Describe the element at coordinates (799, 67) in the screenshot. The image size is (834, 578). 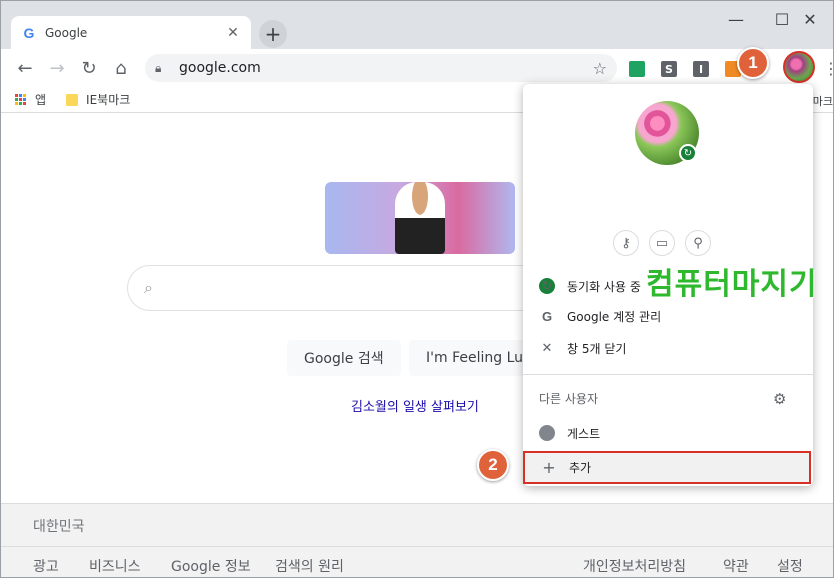
I see `profile-avatar-button` at that location.